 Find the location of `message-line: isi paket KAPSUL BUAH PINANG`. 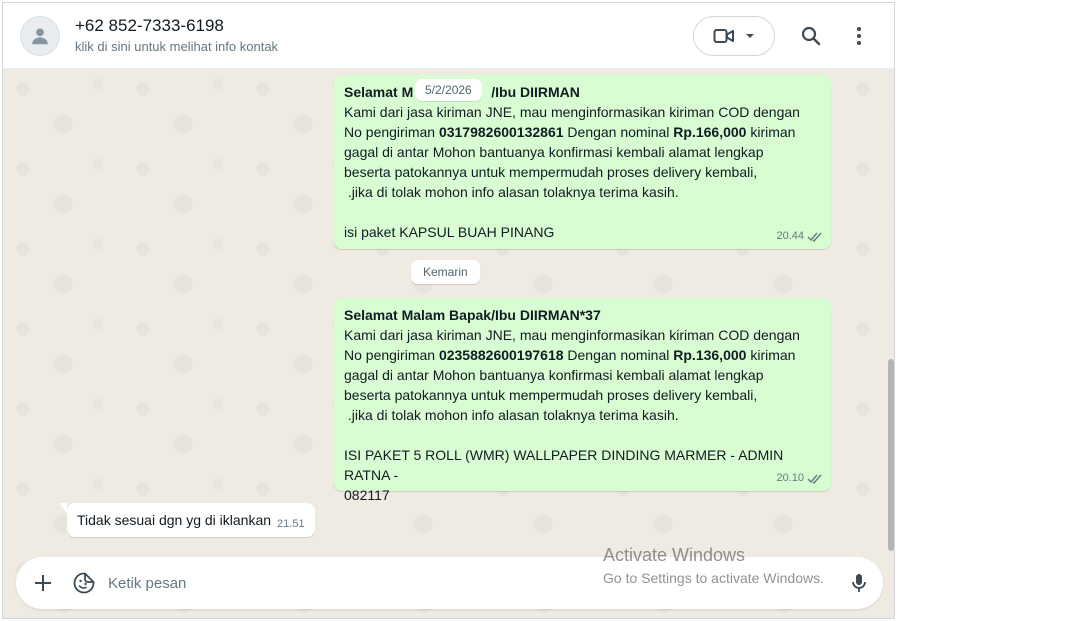

message-line: isi paket KAPSUL BUAH PINANG is located at coordinates (449, 232).